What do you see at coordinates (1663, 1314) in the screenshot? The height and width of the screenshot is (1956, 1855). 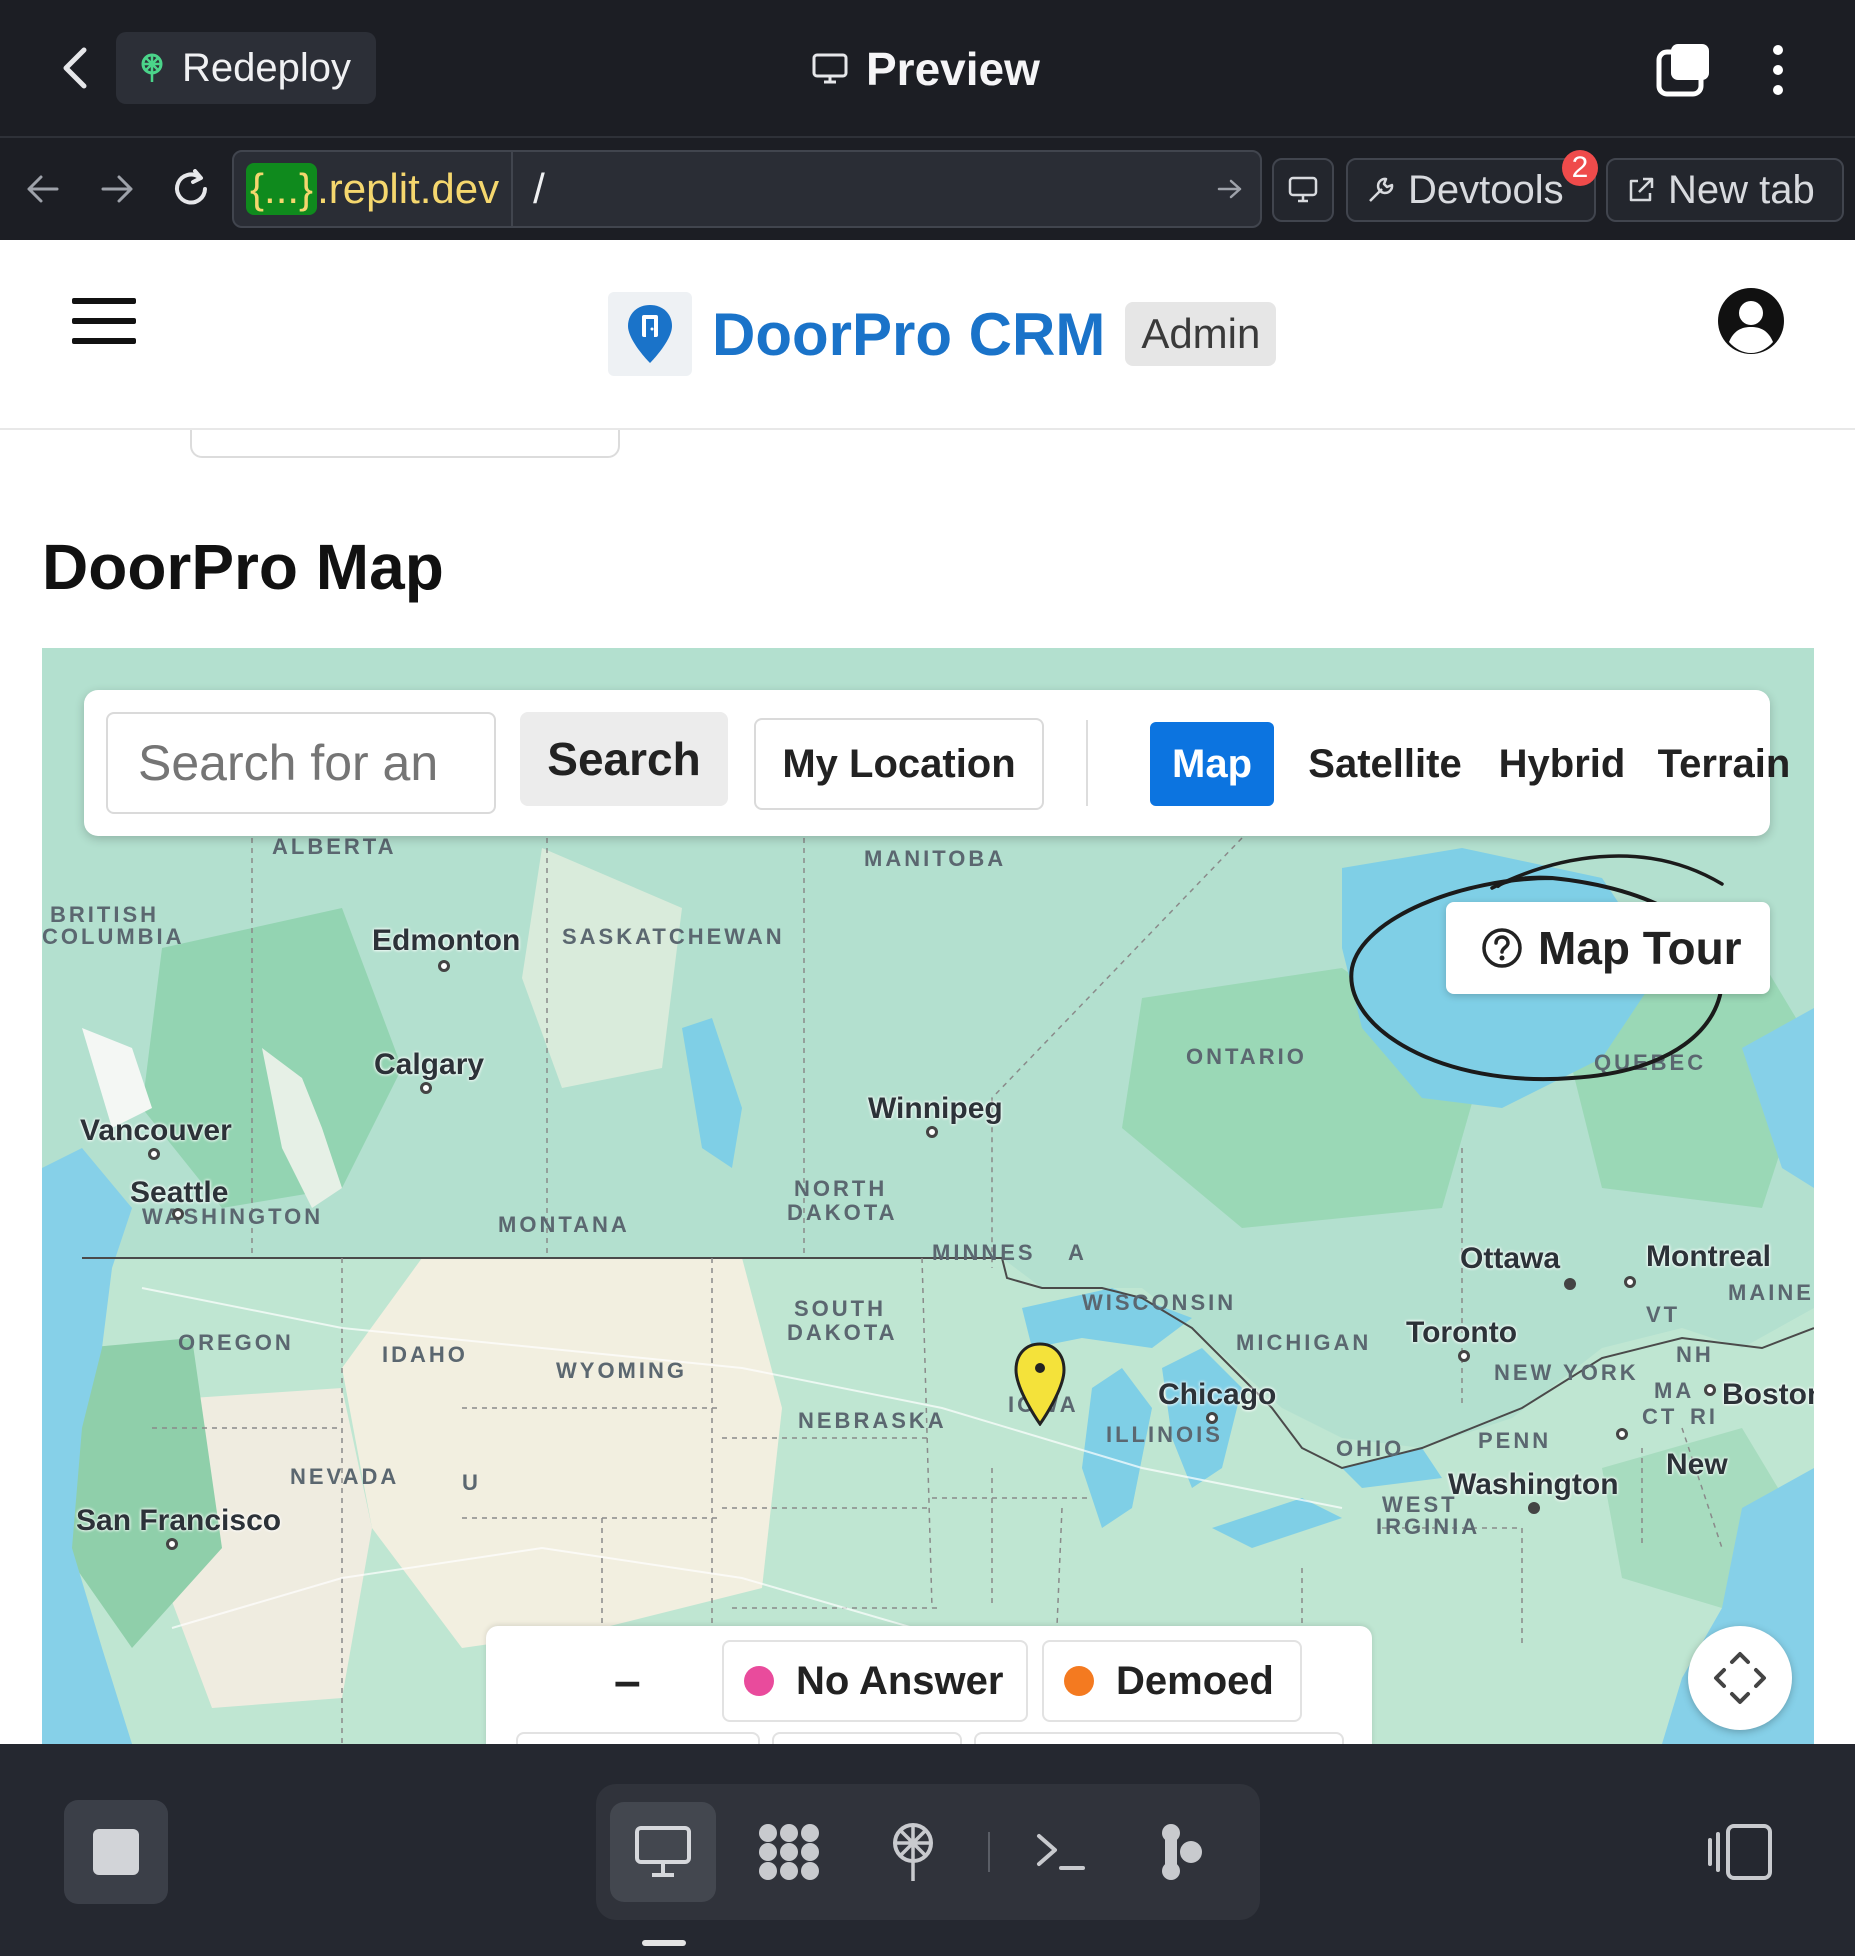 I see `region-label: VT` at bounding box center [1663, 1314].